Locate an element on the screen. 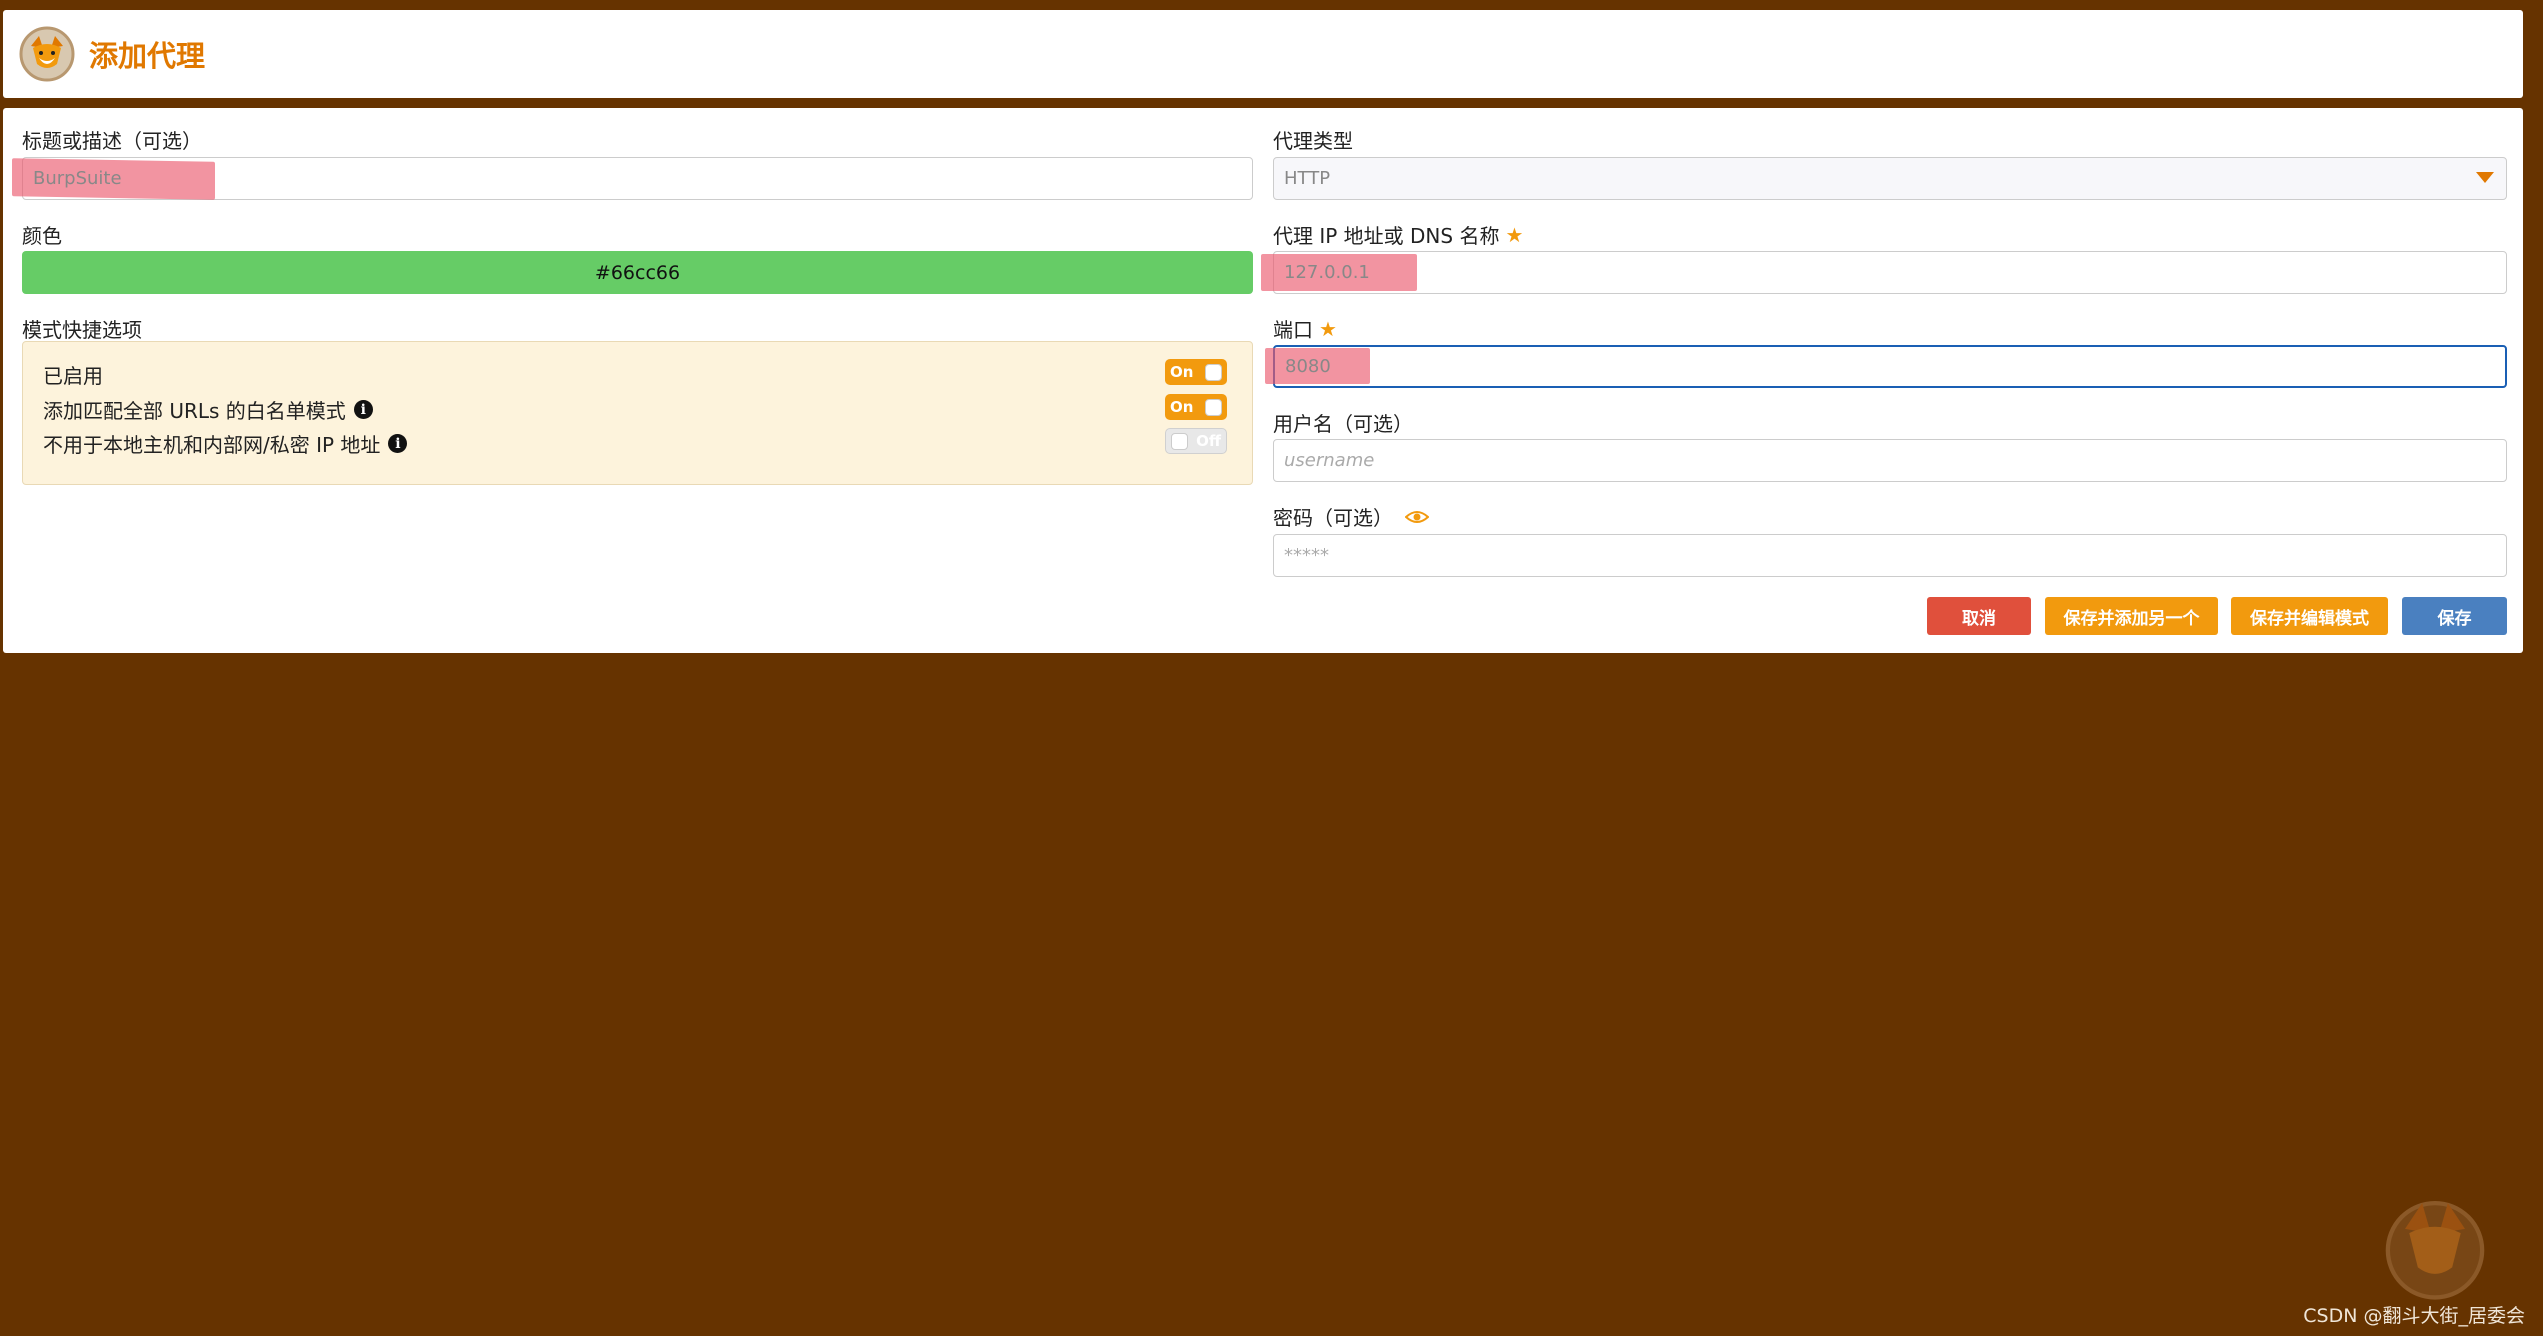  password-placeholder: ***** is located at coordinates (1306, 555).